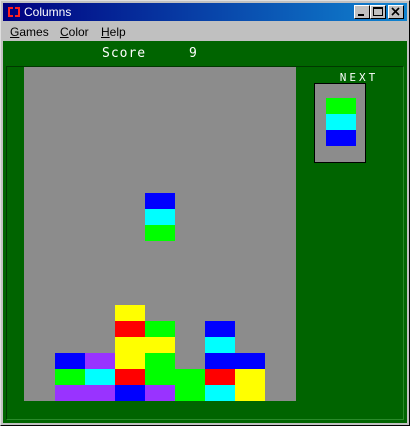 The image size is (410, 426). What do you see at coordinates (124, 53) in the screenshot?
I see `score-label: Score` at bounding box center [124, 53].